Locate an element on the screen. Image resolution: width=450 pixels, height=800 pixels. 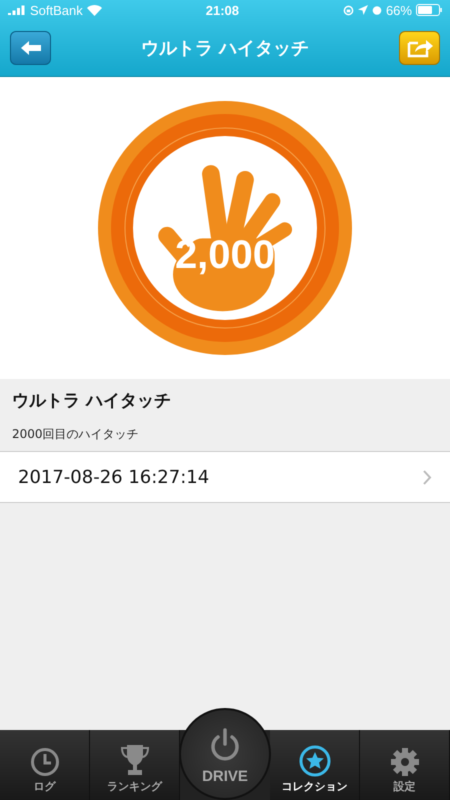
battery-percent: 66% is located at coordinates (399, 10).